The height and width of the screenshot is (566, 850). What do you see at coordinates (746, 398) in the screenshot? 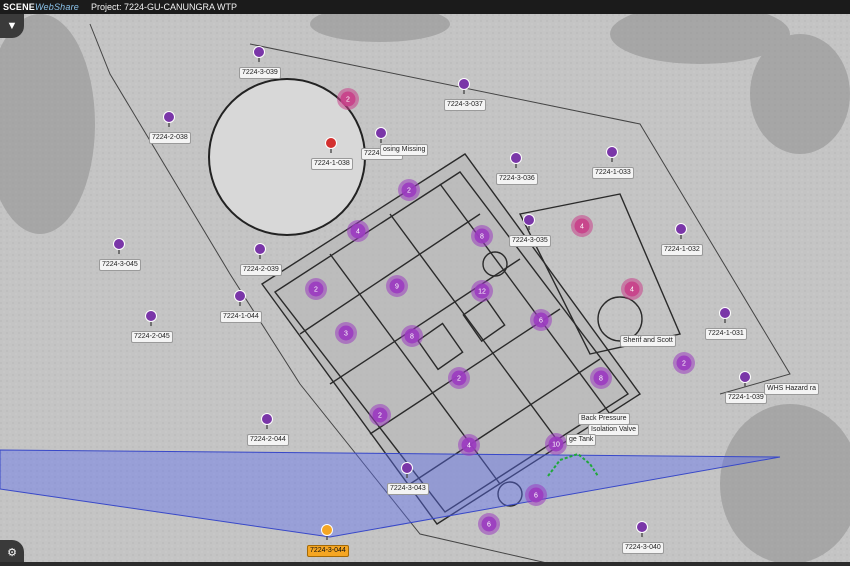
I see `pin-label: 7224-1-039` at bounding box center [746, 398].